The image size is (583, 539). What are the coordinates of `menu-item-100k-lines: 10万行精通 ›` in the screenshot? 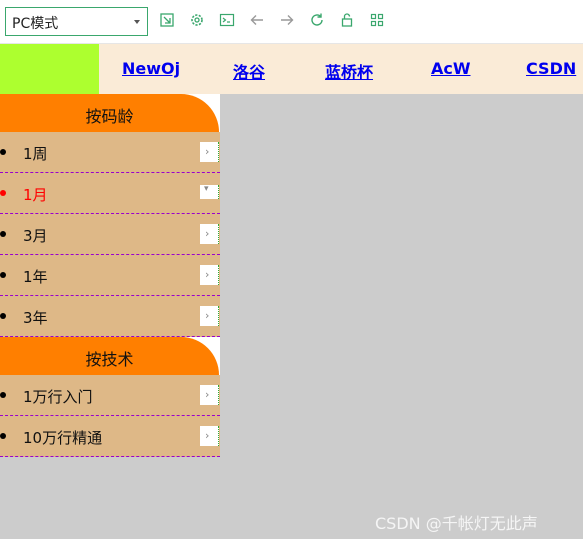 It's located at (110, 436).